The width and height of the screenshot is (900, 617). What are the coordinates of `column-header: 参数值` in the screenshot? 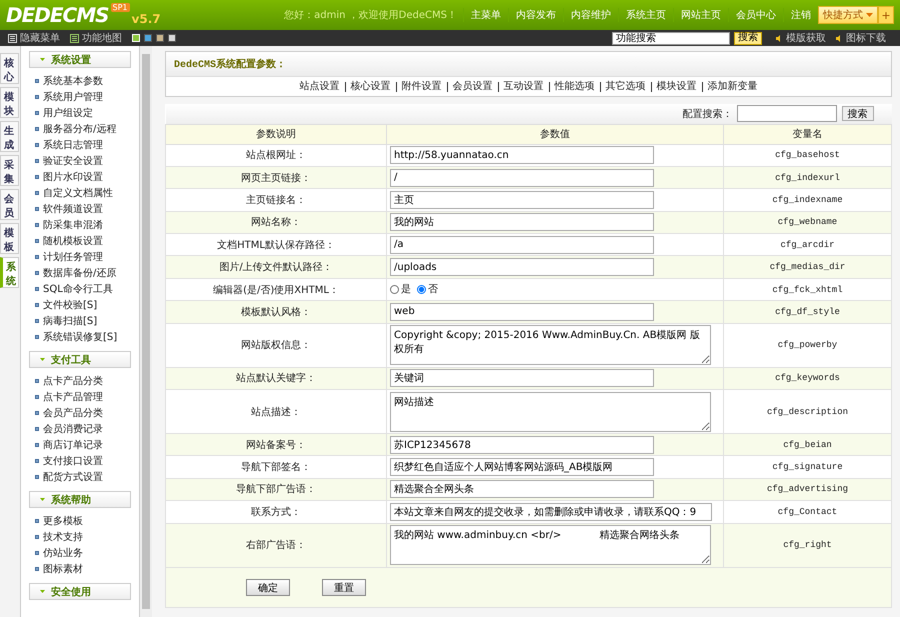 It's located at (555, 134).